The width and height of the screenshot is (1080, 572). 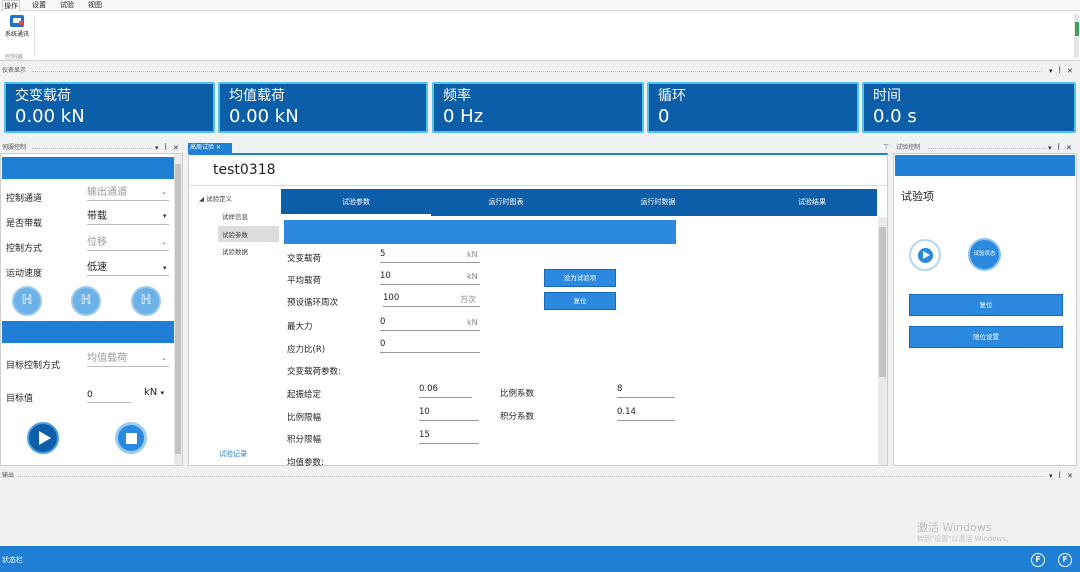 I want to click on tab-high-cycle: 高周试验 ✕, so click(x=210, y=148).